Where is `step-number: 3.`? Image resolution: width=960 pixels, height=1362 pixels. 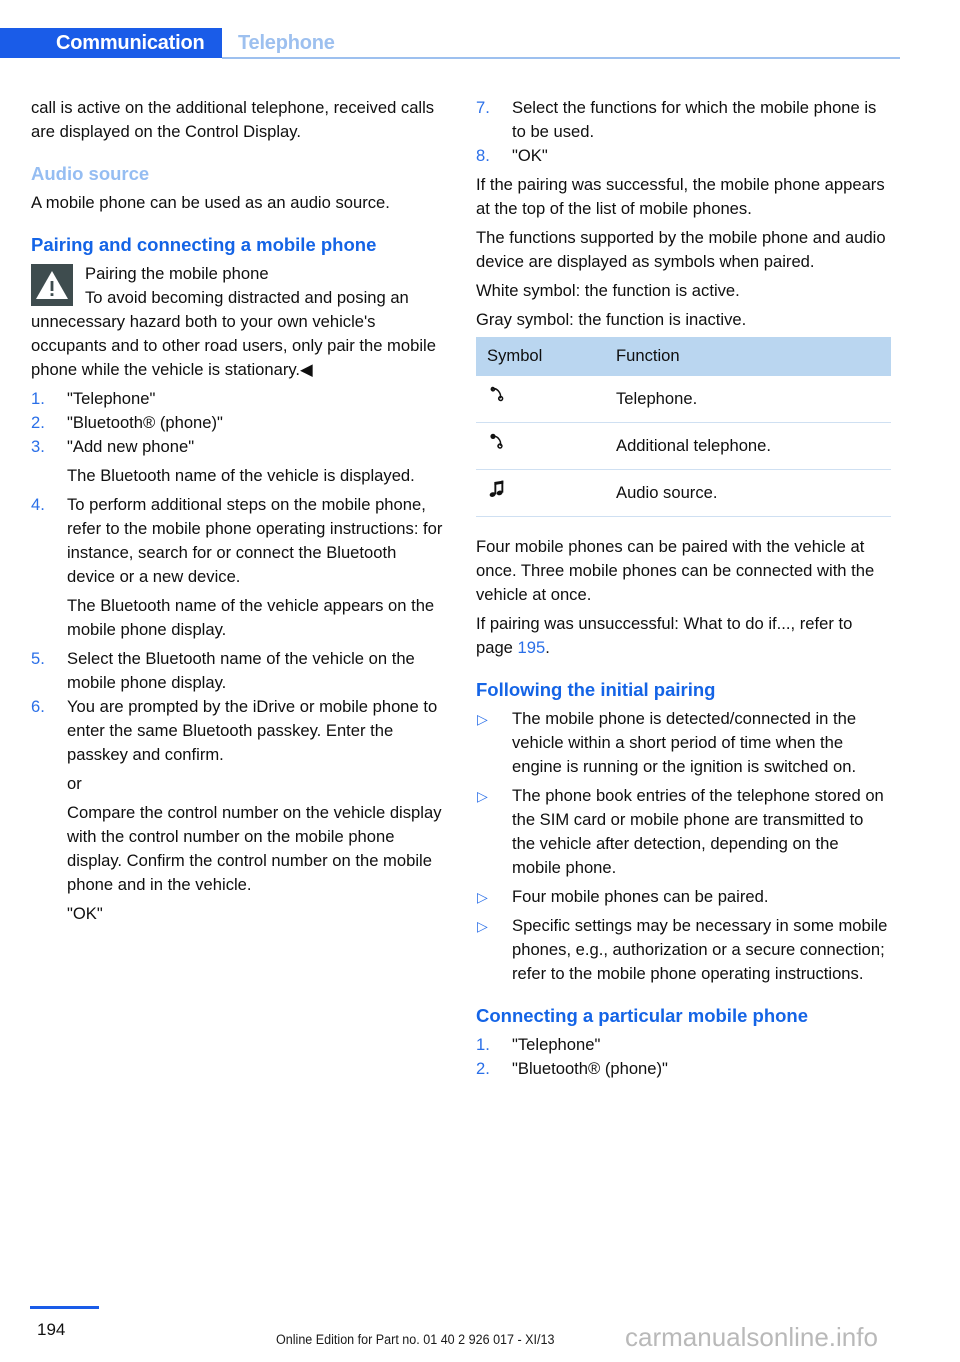
step-number: 3. is located at coordinates (38, 446).